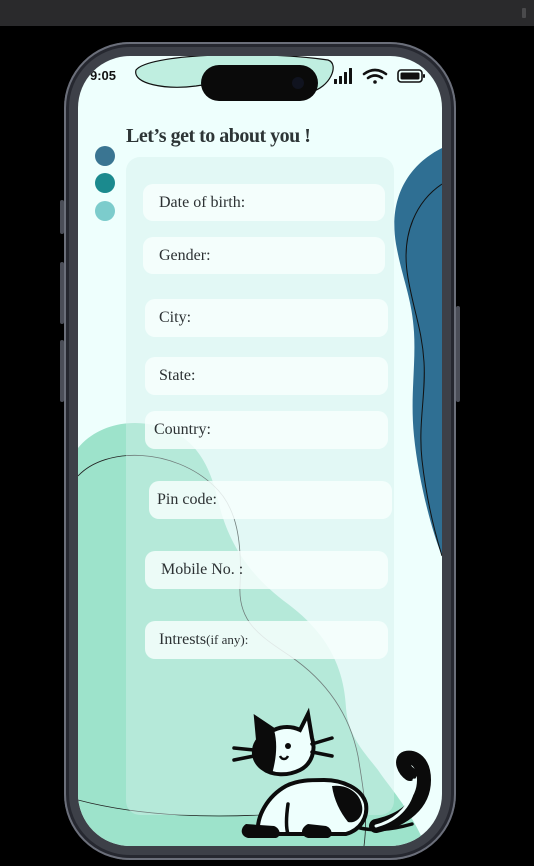 This screenshot has height=866, width=534. Describe the element at coordinates (62, 217) in the screenshot. I see `action-button` at that location.